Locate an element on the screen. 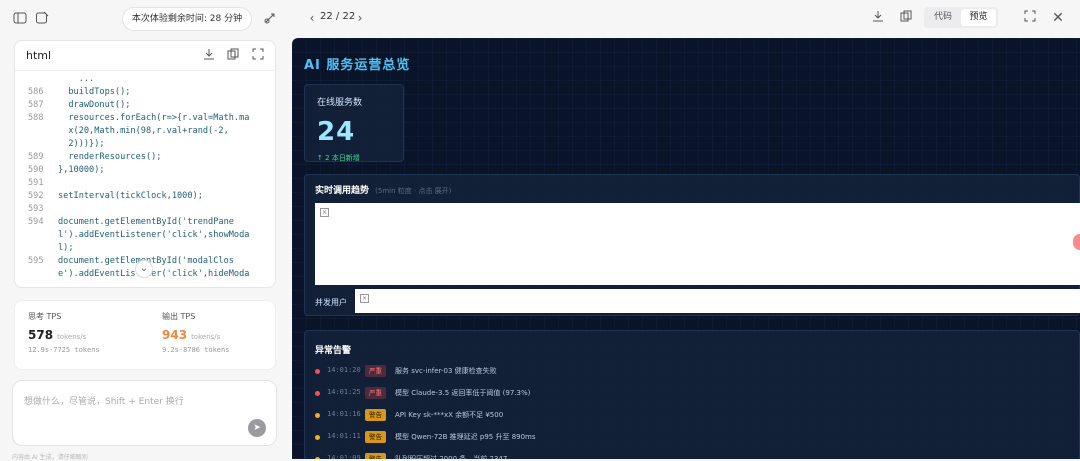 The image size is (1080, 461). line-text: drawDonut(); is located at coordinates (94, 105).